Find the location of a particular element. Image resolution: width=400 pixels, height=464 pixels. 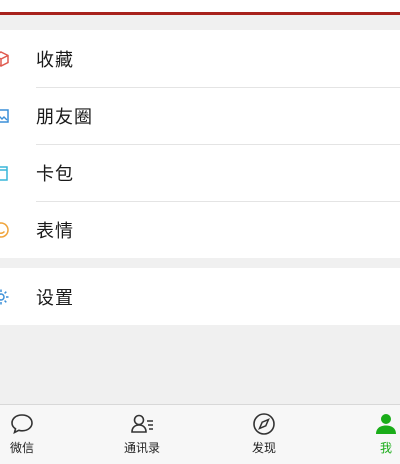

menu-item-label: 设置 is located at coordinates (55, 298).